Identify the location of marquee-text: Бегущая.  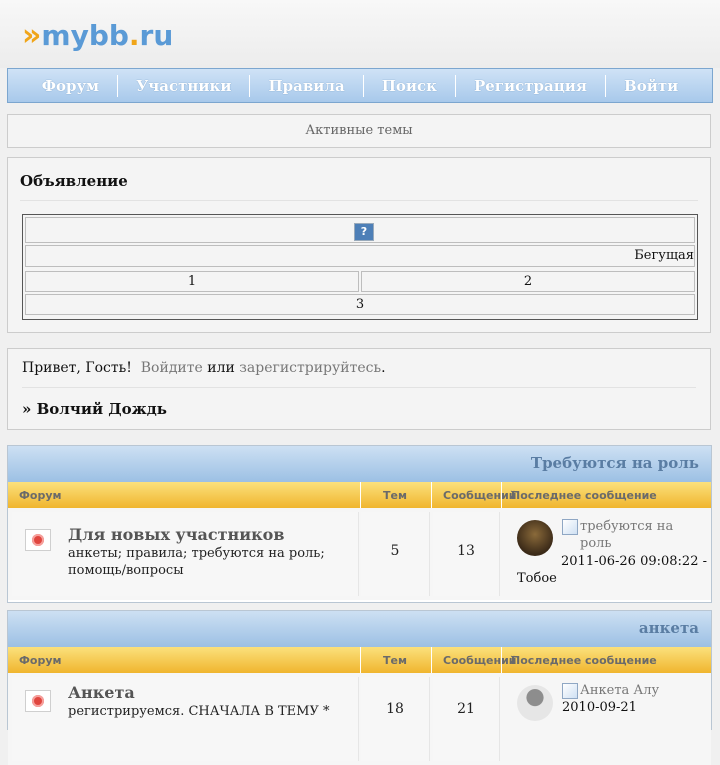
(664, 255).